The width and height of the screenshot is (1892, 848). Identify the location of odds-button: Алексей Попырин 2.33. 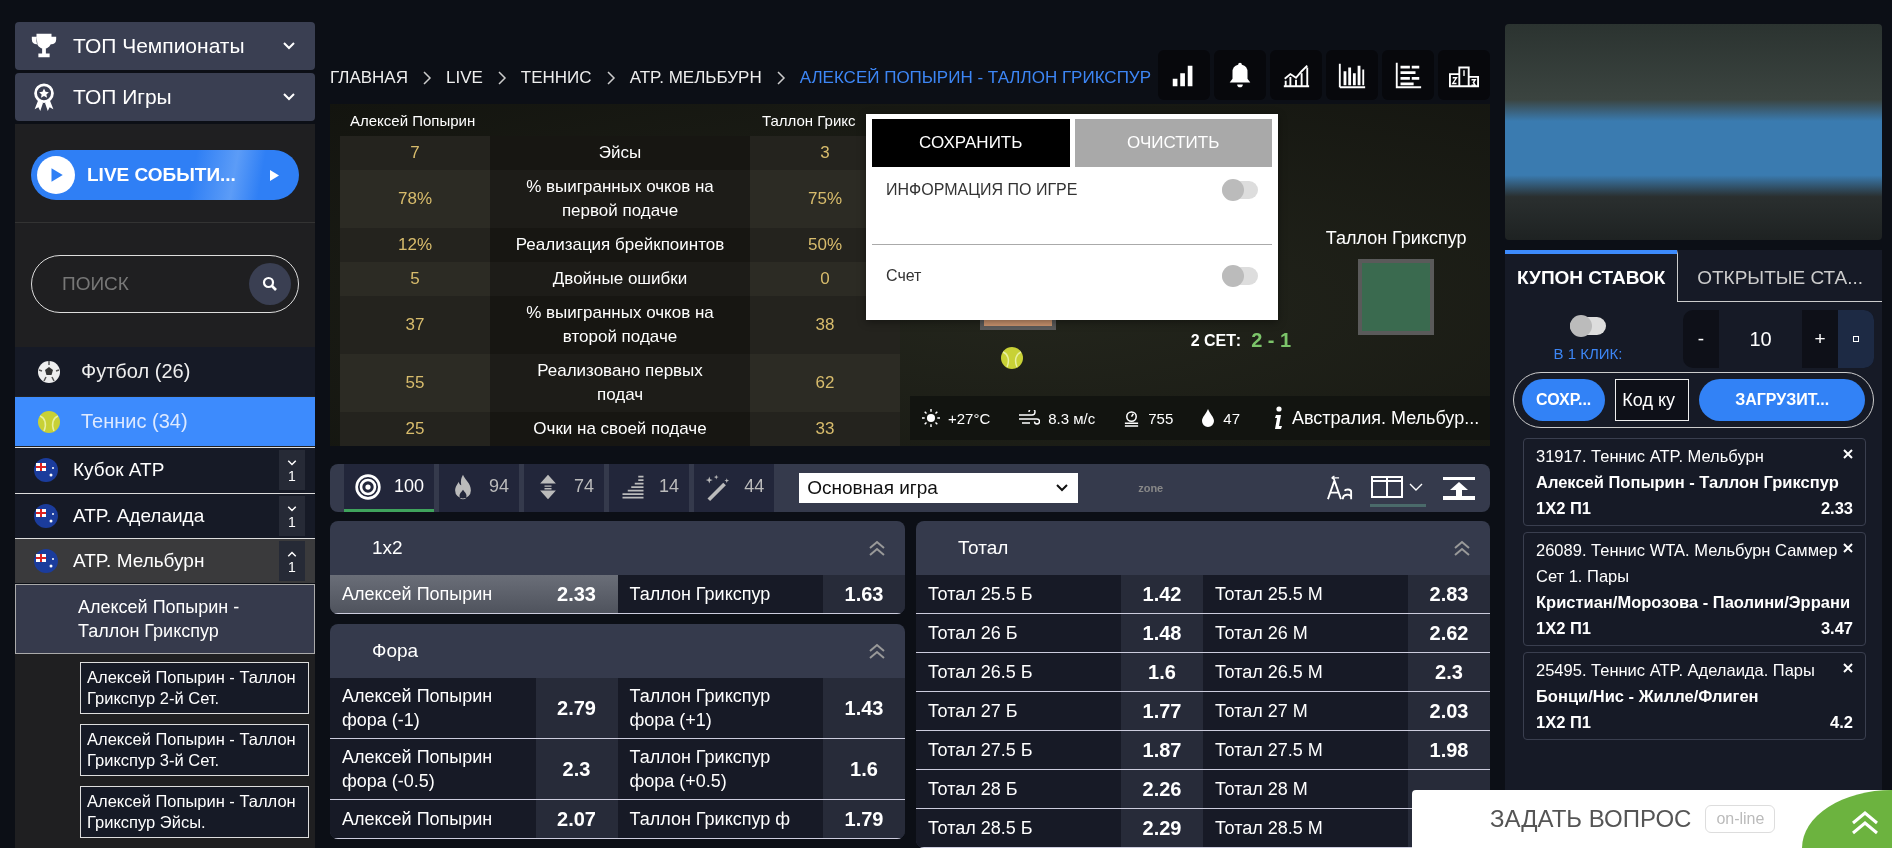
(474, 594).